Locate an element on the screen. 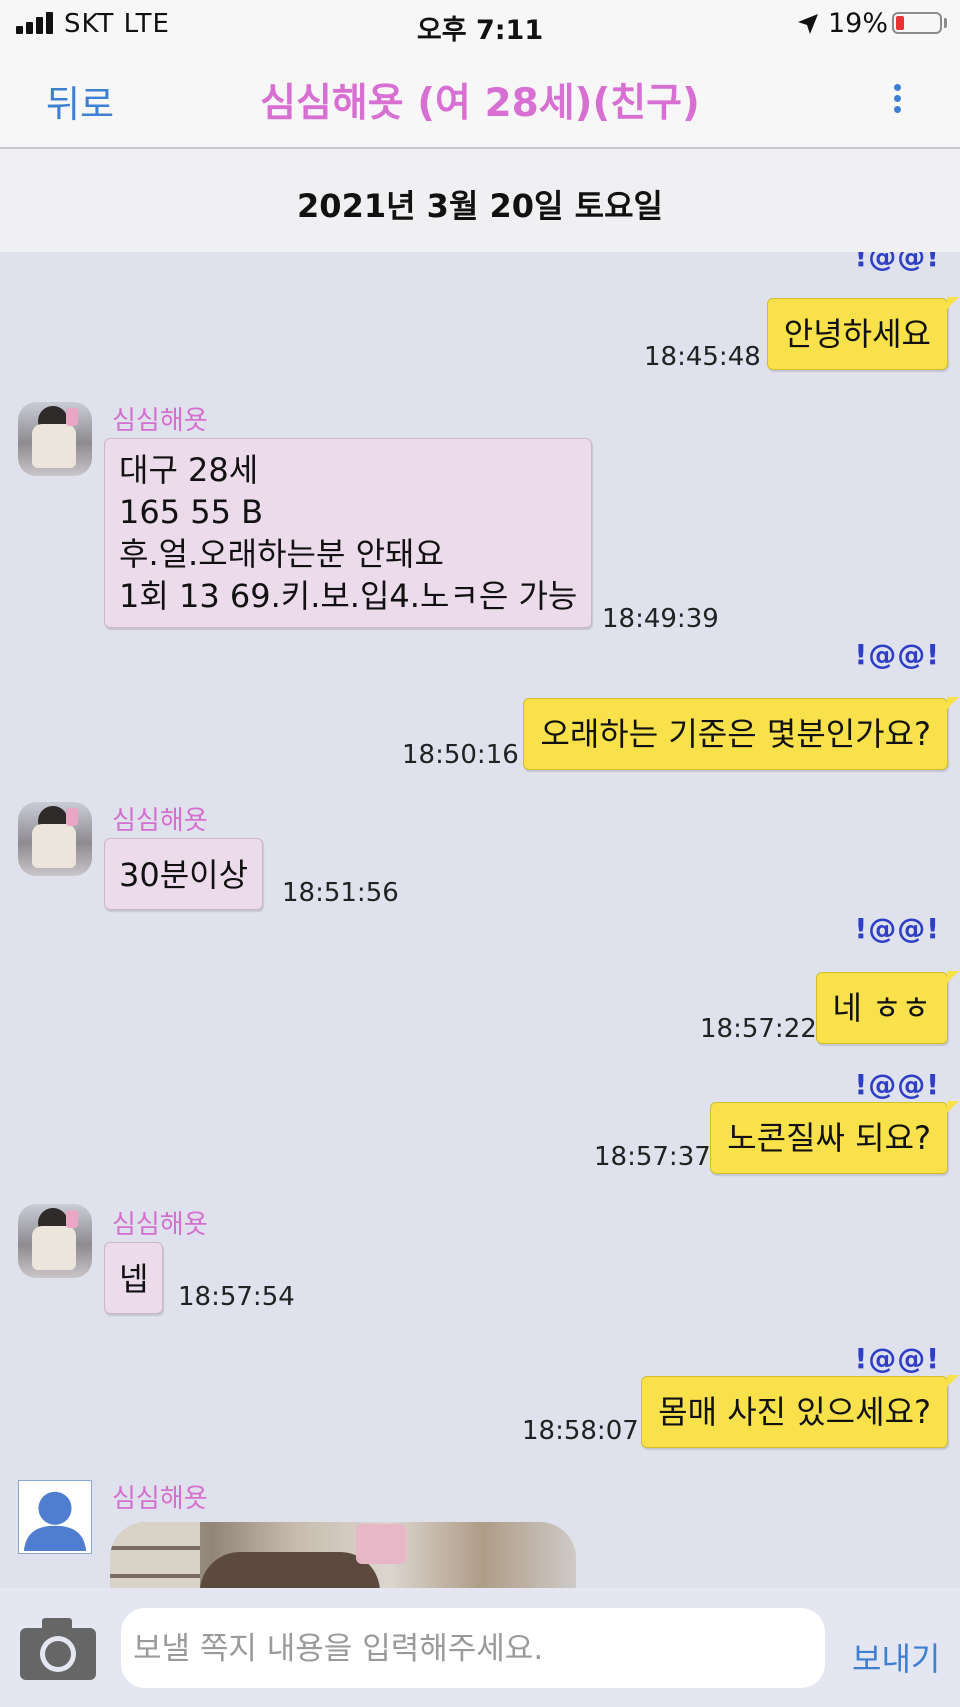  message-time: 18:57:54 is located at coordinates (236, 1297).